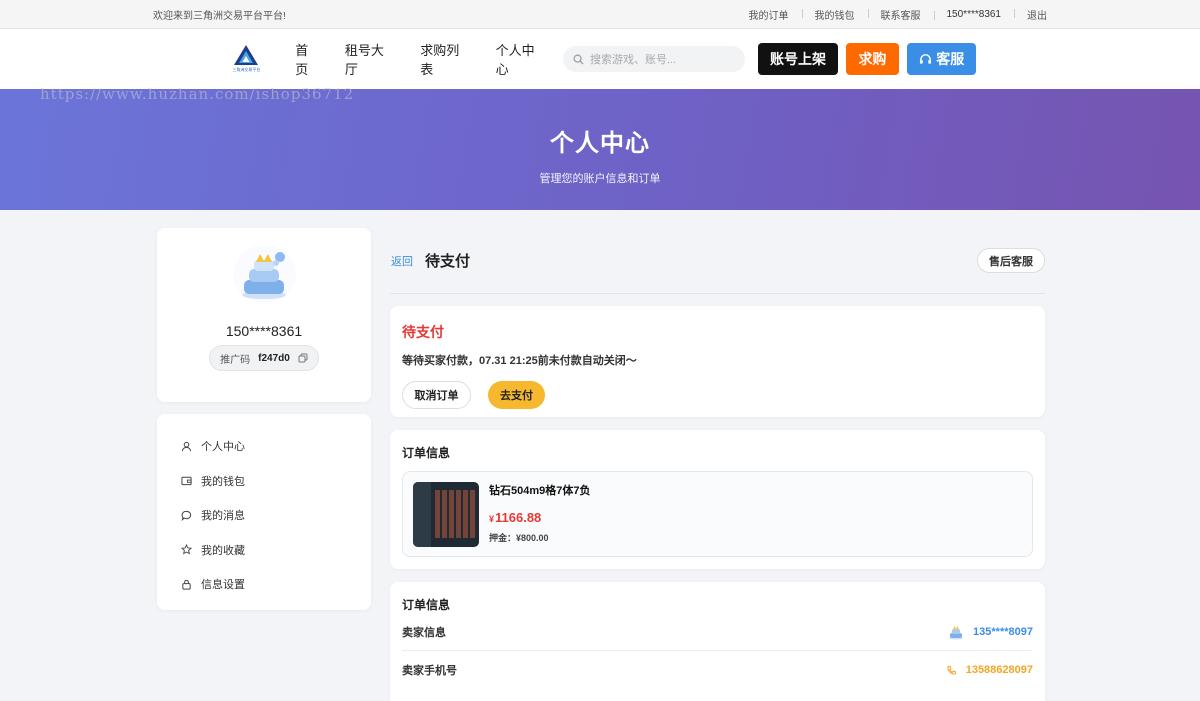  I want to click on nav-item-personal-center: 个人中心, so click(521, 59).